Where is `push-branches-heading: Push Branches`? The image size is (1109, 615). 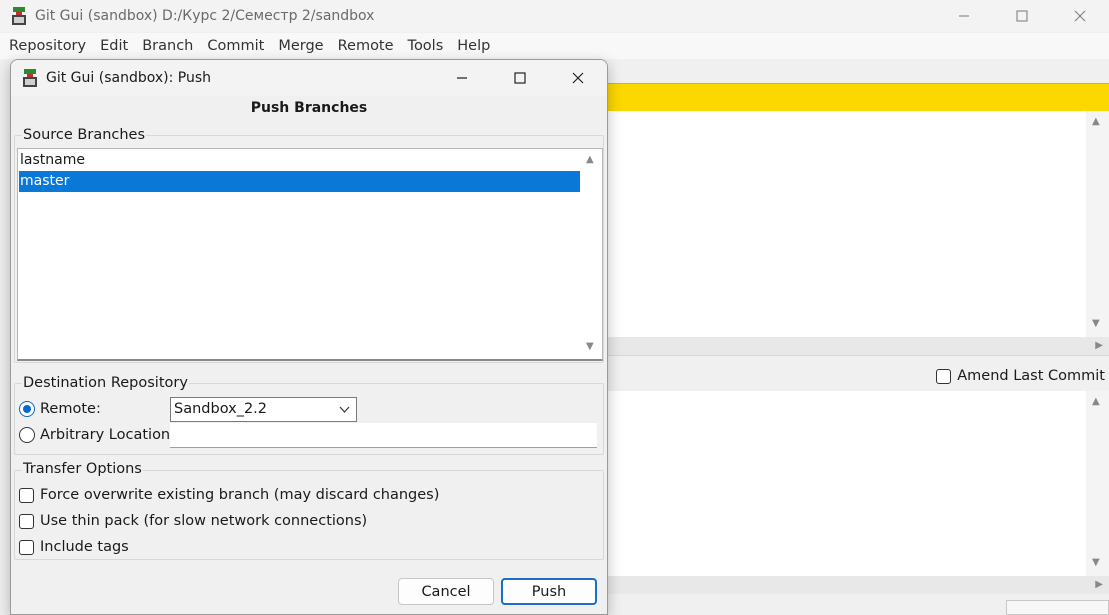 push-branches-heading: Push Branches is located at coordinates (309, 108).